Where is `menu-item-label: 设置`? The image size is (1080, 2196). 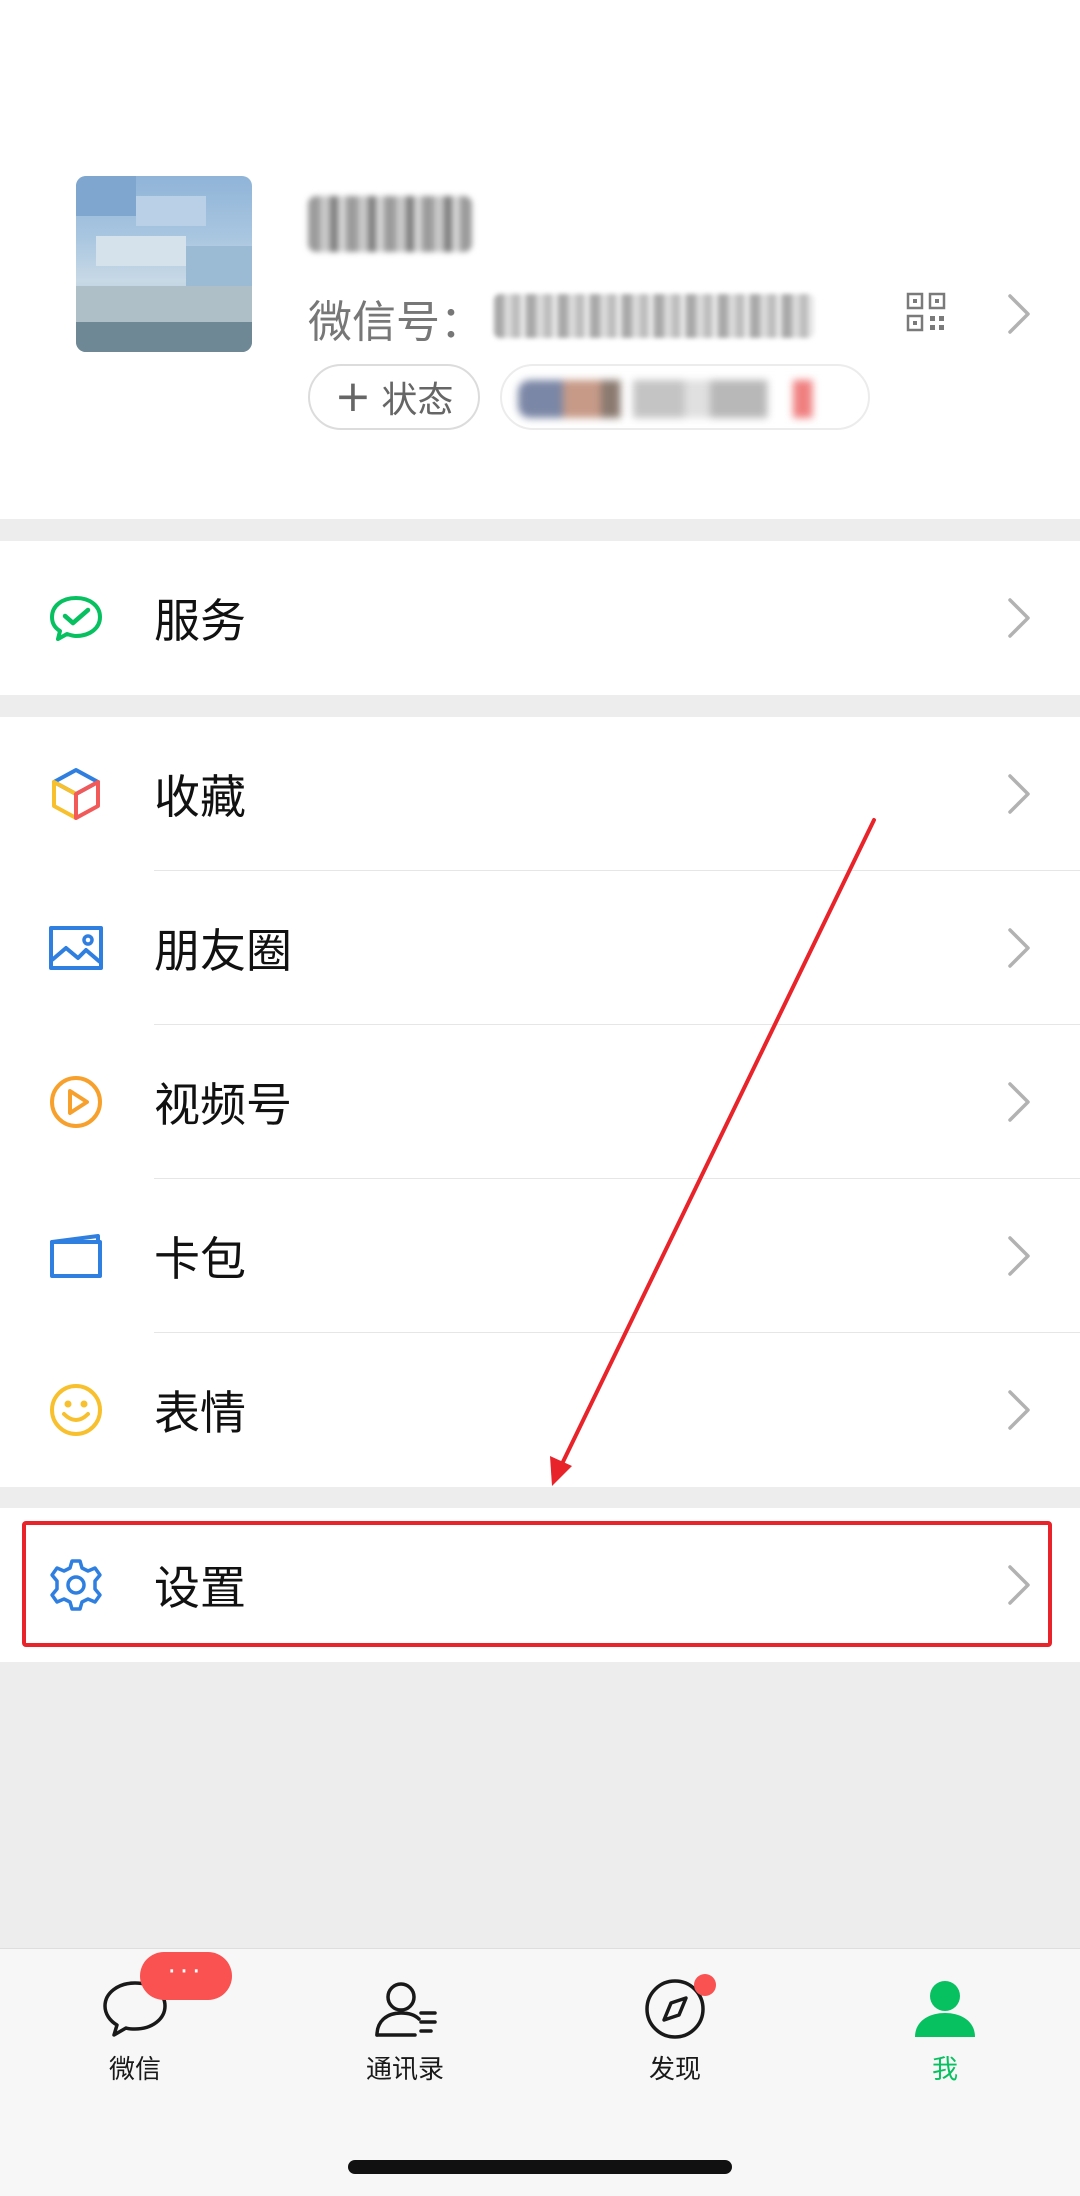 menu-item-label: 设置 is located at coordinates (200, 1588).